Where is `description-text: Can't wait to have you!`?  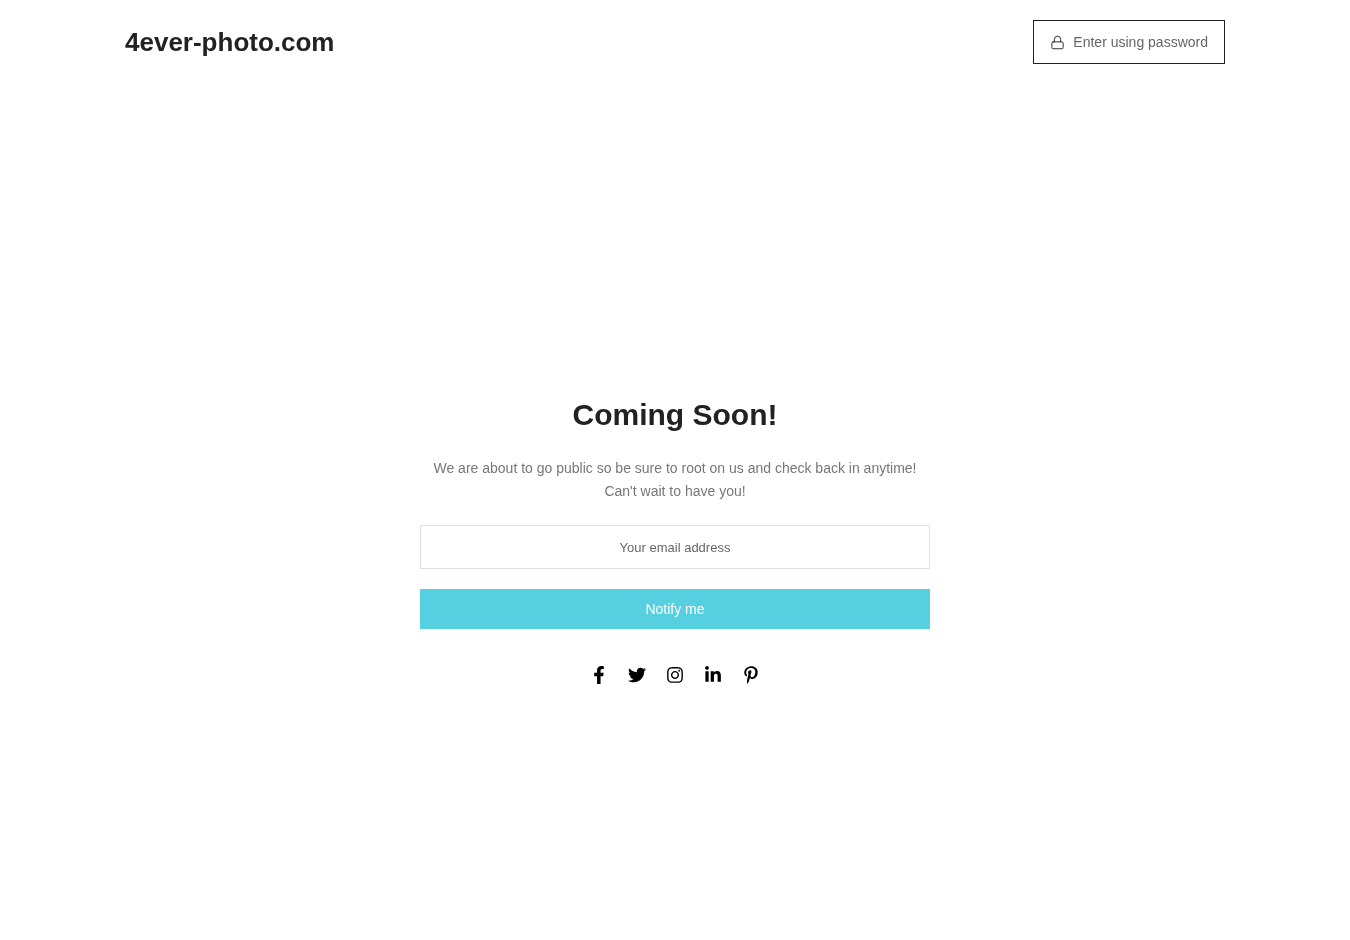
description-text: Can't wait to have you! is located at coordinates (675, 491).